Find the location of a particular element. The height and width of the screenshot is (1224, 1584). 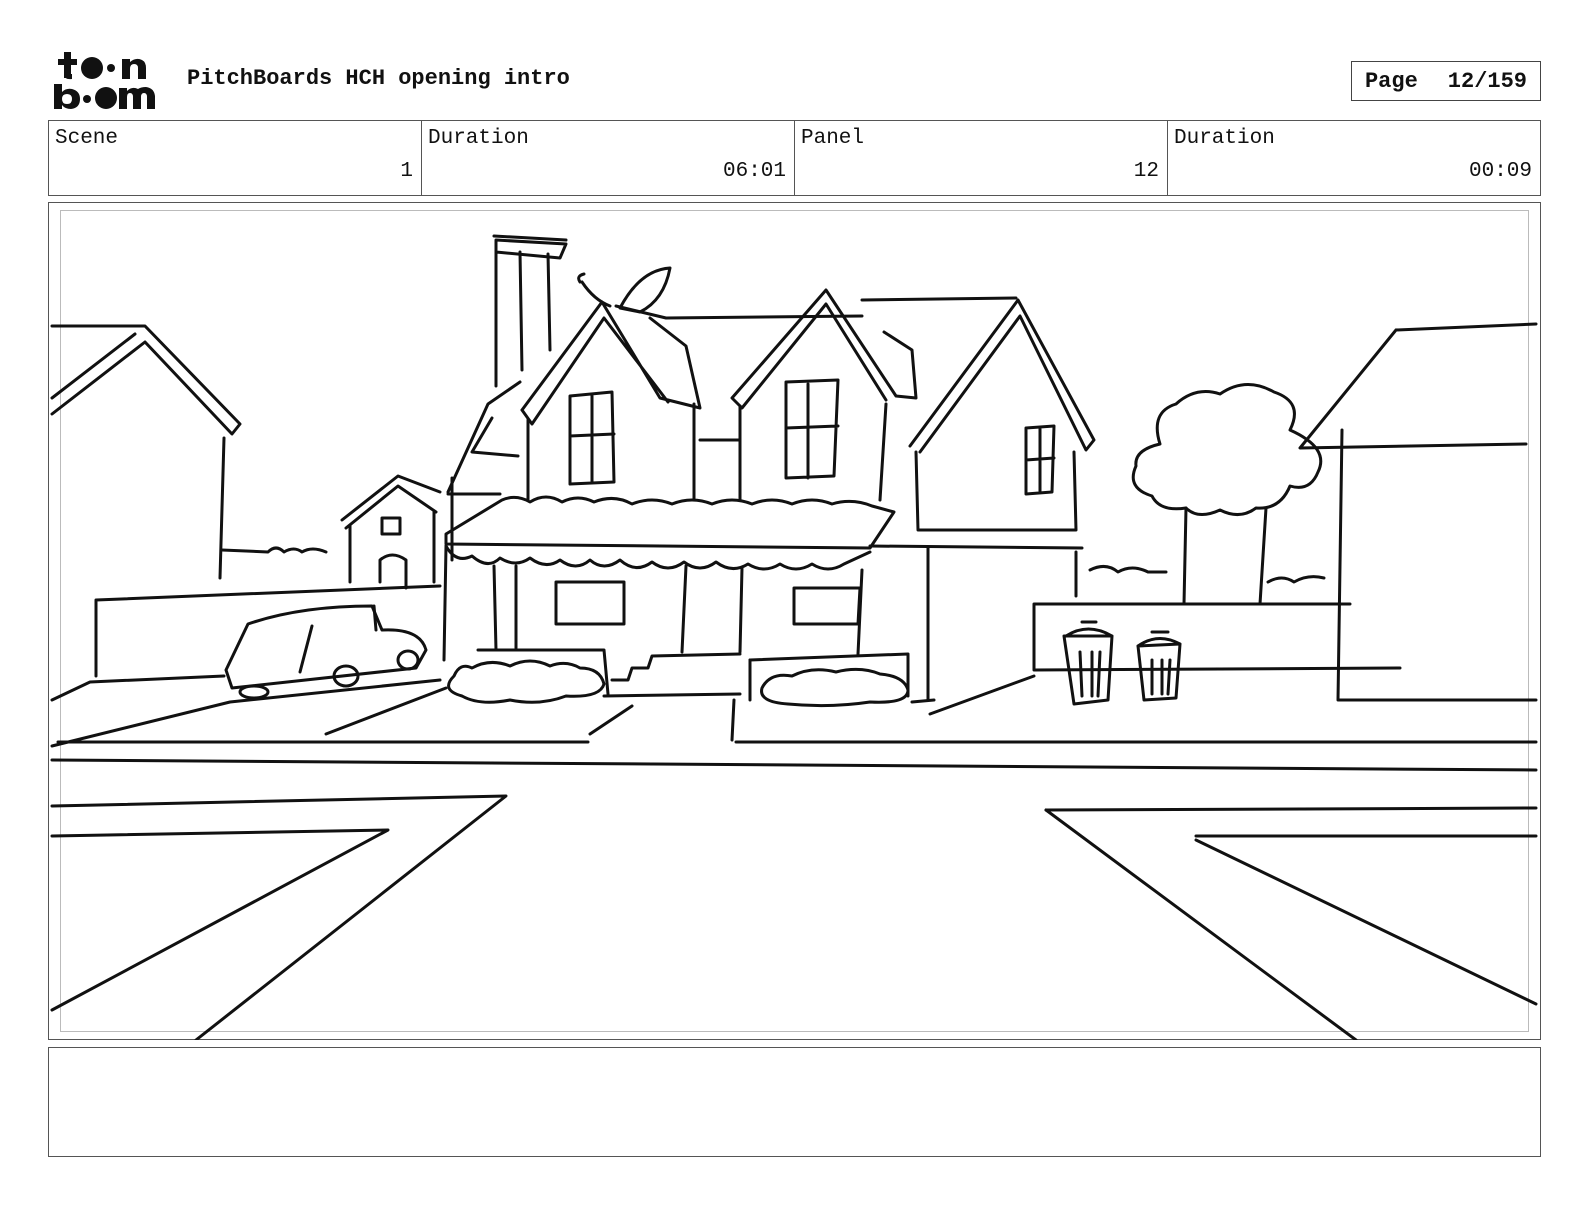

scene-cell: Scene 1 is located at coordinates (235, 158).